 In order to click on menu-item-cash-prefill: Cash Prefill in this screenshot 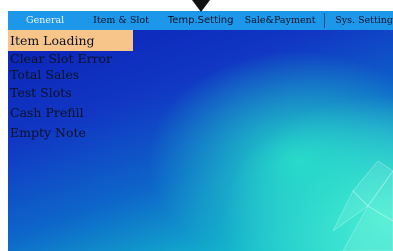, I will do `click(70, 113)`.